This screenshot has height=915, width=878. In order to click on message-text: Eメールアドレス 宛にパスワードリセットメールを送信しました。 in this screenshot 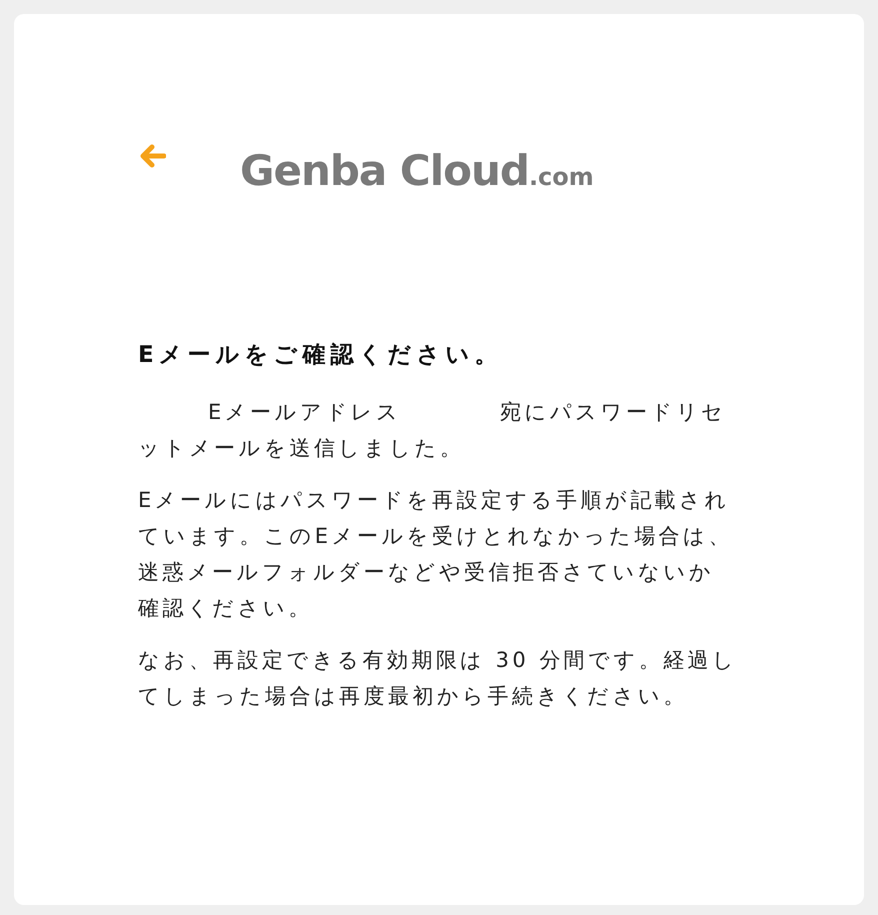, I will do `click(433, 430)`.